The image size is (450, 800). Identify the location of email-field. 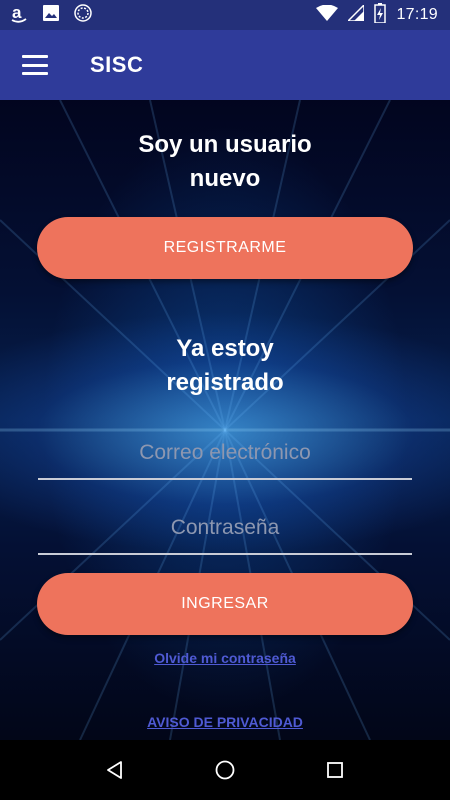
(225, 453).